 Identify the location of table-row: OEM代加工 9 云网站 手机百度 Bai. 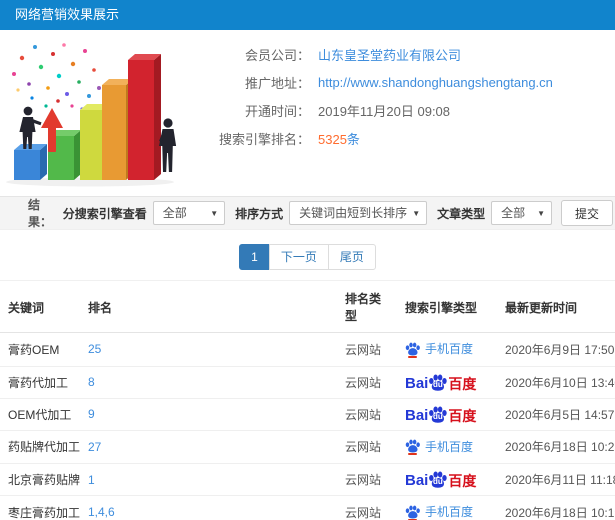
(307, 414).